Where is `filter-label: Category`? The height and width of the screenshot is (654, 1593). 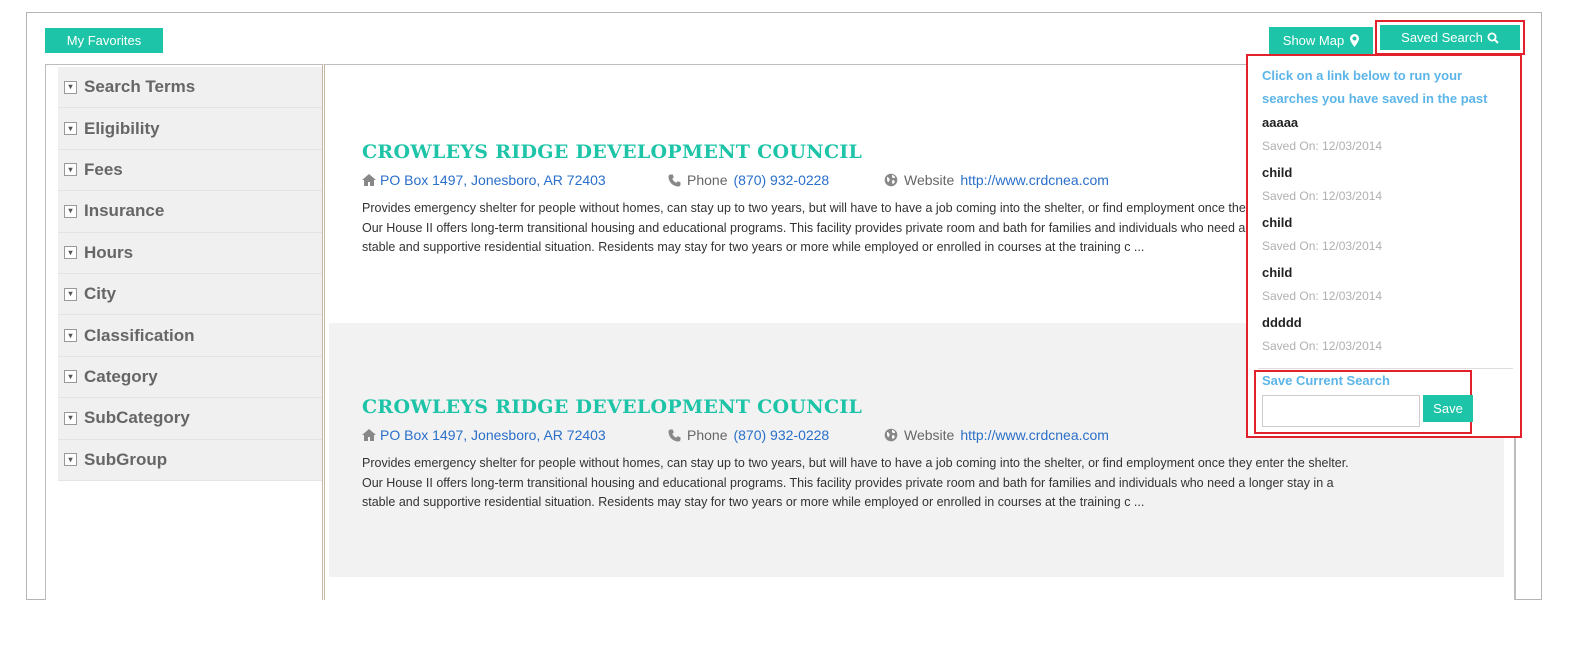 filter-label: Category is located at coordinates (121, 376).